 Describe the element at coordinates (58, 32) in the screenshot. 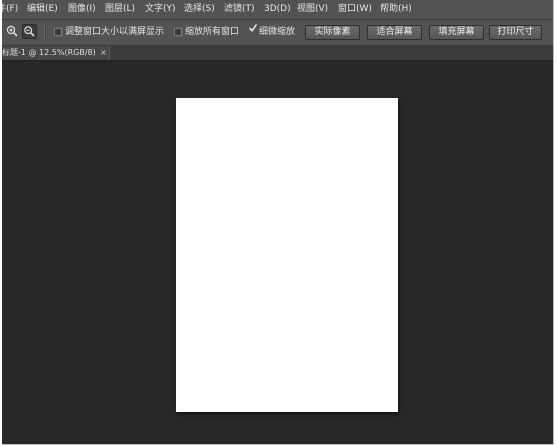

I see `resize-windows-checkbox` at that location.